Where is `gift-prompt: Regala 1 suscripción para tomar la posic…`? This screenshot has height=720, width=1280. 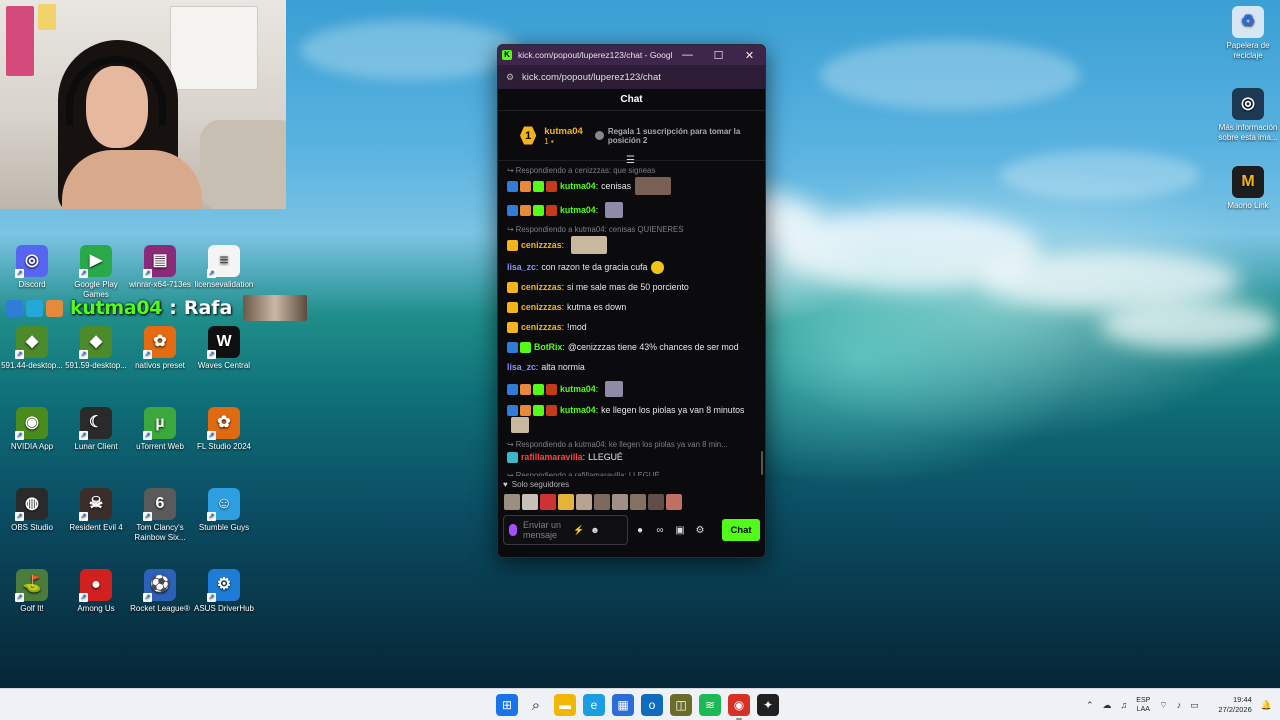 gift-prompt: Regala 1 suscripción para tomar la posic… is located at coordinates (670, 136).